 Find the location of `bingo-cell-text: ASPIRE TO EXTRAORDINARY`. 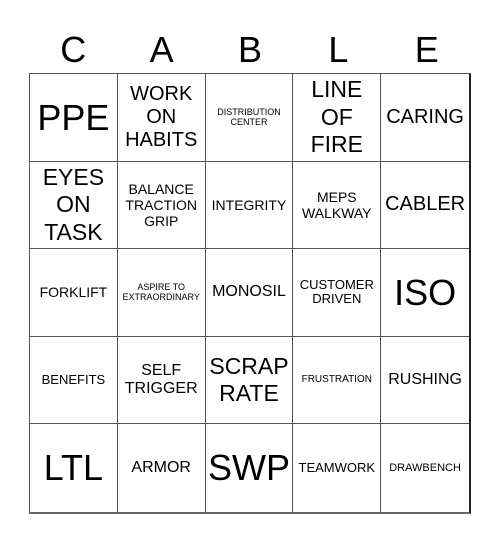

bingo-cell-text: ASPIRE TO EXTRAORDINARY is located at coordinates (161, 292).